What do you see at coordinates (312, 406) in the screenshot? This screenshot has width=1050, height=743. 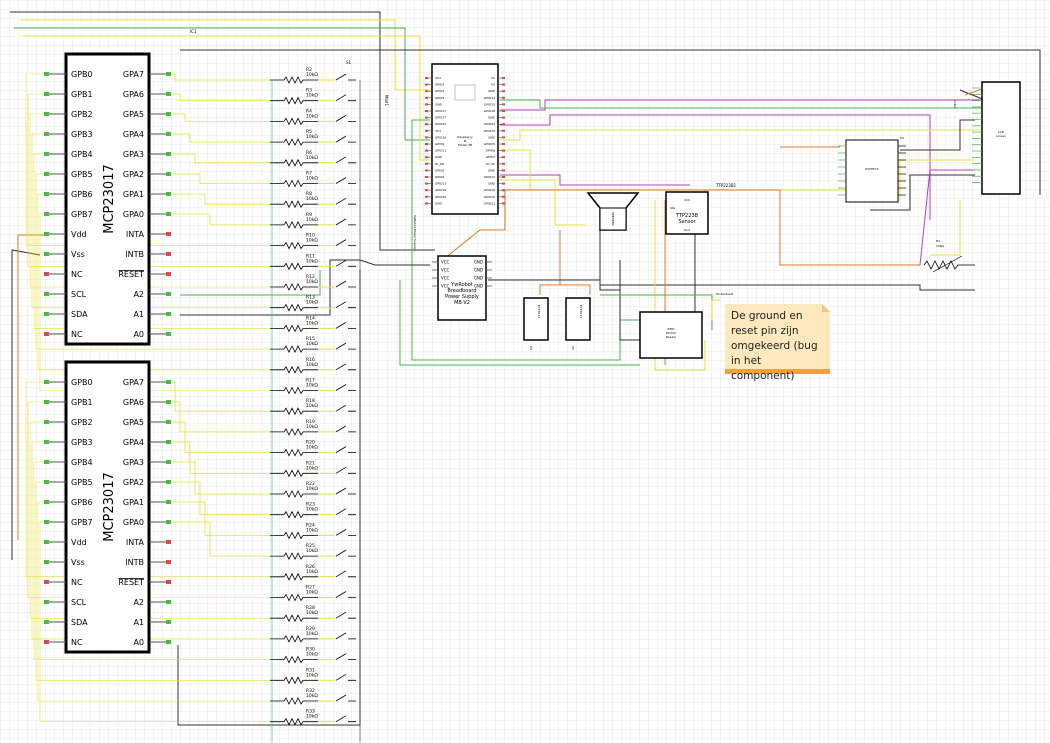 I see `resistor-value: 10kΩ` at bounding box center [312, 406].